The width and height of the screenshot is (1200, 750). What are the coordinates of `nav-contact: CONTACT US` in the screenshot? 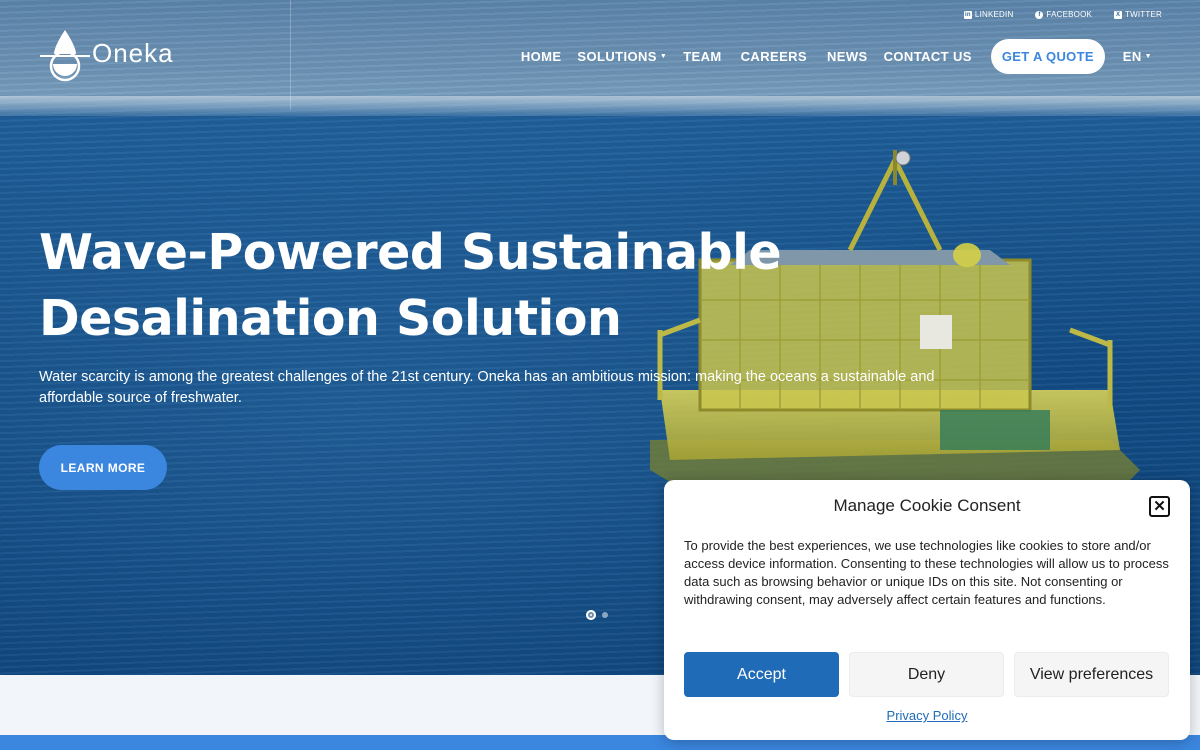 It's located at (928, 56).